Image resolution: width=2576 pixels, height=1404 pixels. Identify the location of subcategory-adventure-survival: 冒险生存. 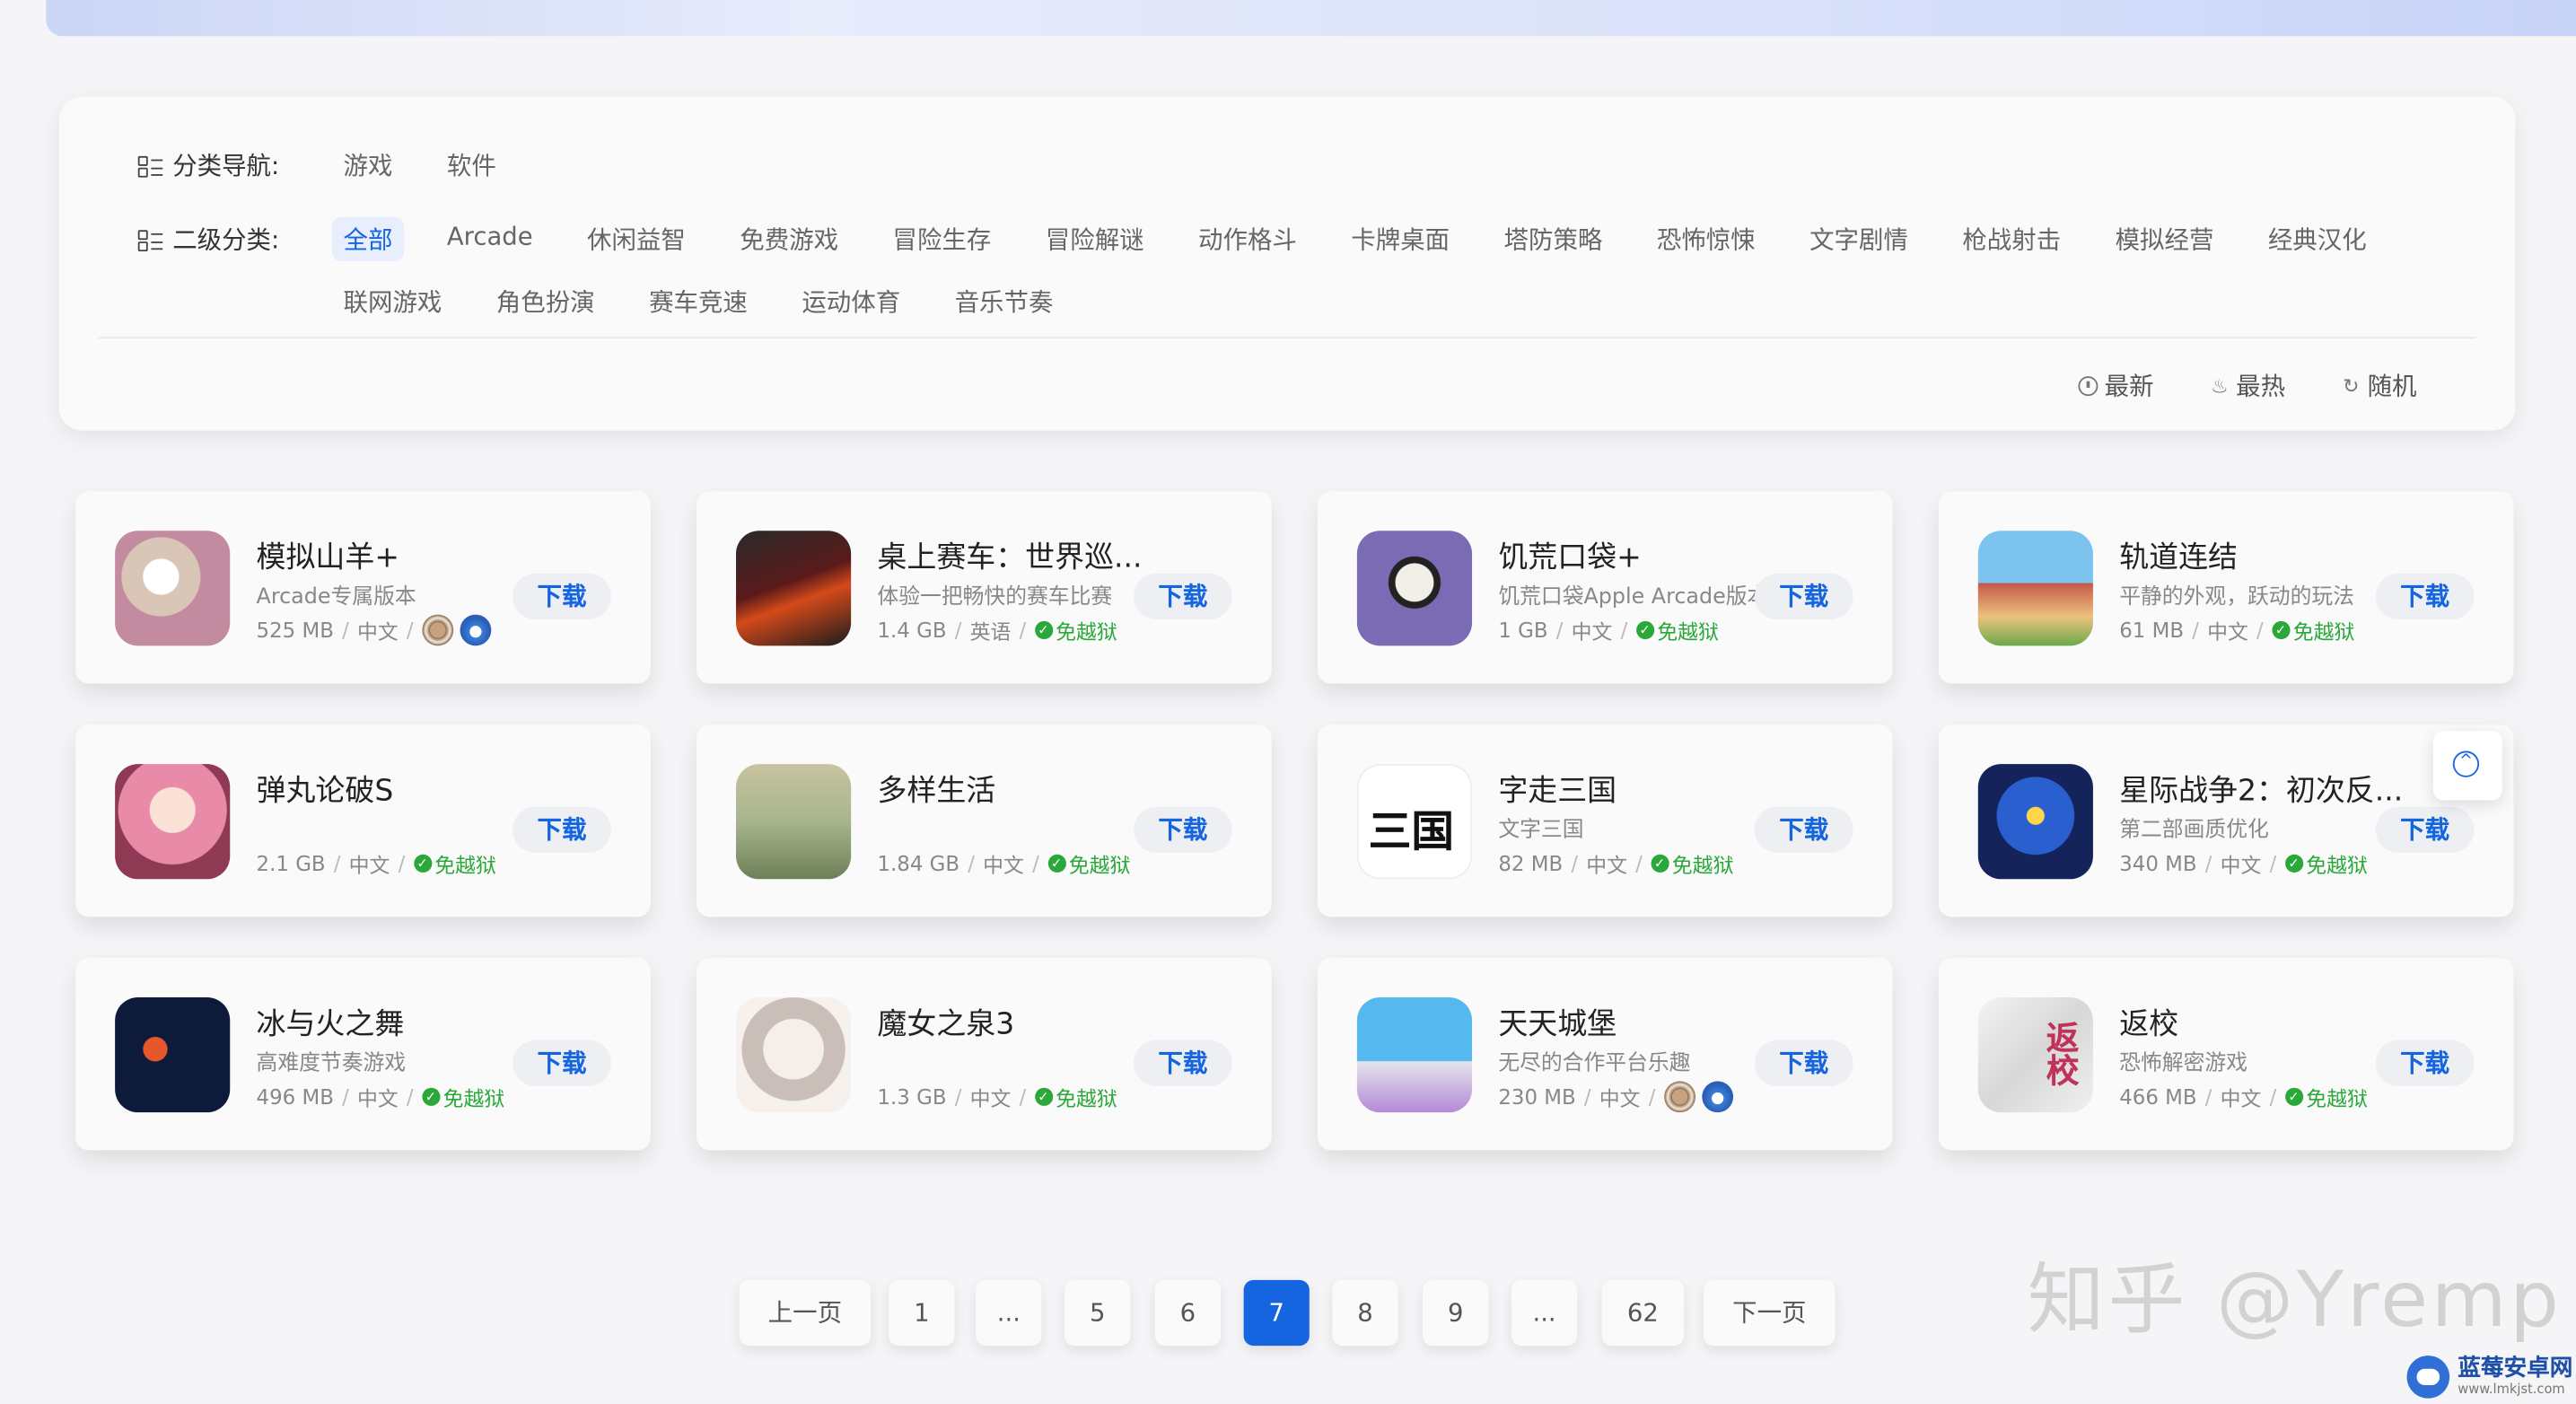
(942, 239).